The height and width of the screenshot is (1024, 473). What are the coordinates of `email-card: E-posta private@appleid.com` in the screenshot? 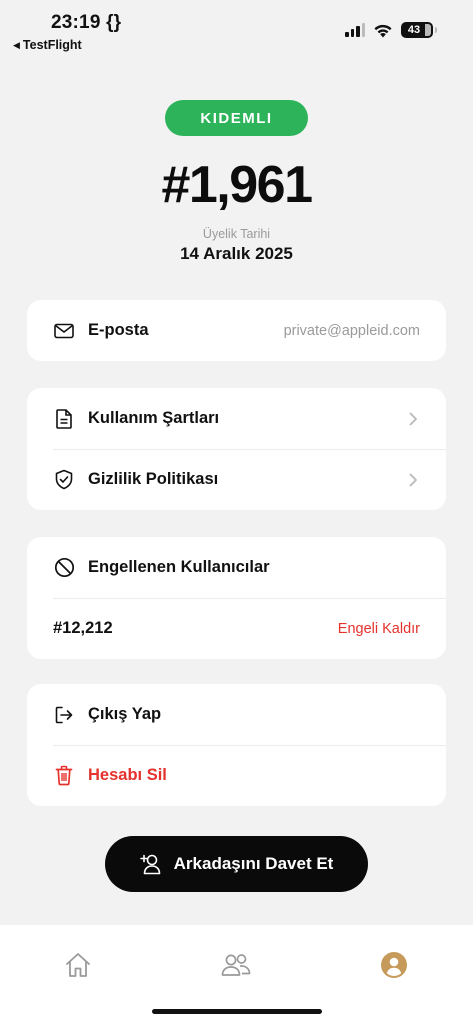 It's located at (236, 330).